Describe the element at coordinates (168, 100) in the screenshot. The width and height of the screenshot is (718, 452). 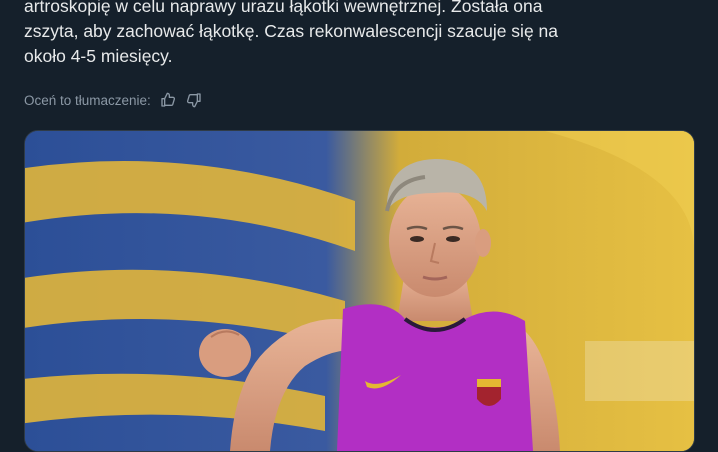
I see `thumbs-up-icon` at that location.